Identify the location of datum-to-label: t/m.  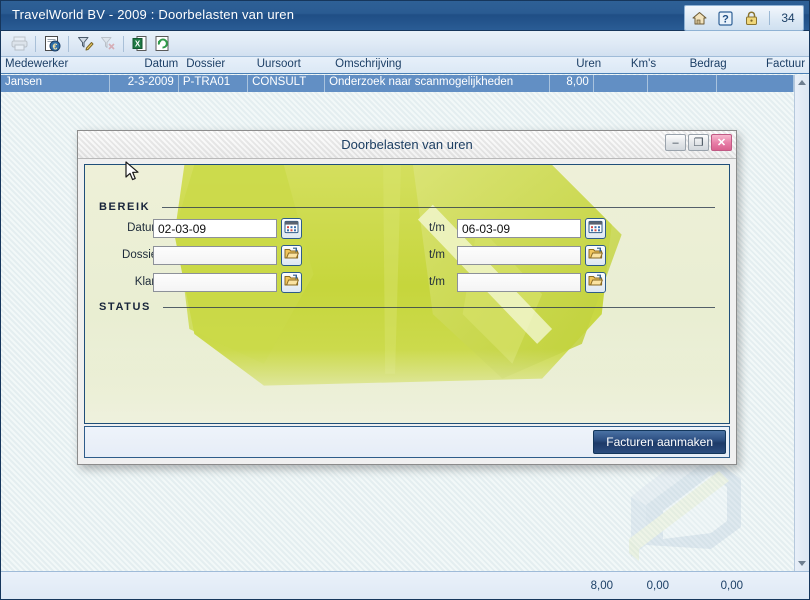
(437, 228).